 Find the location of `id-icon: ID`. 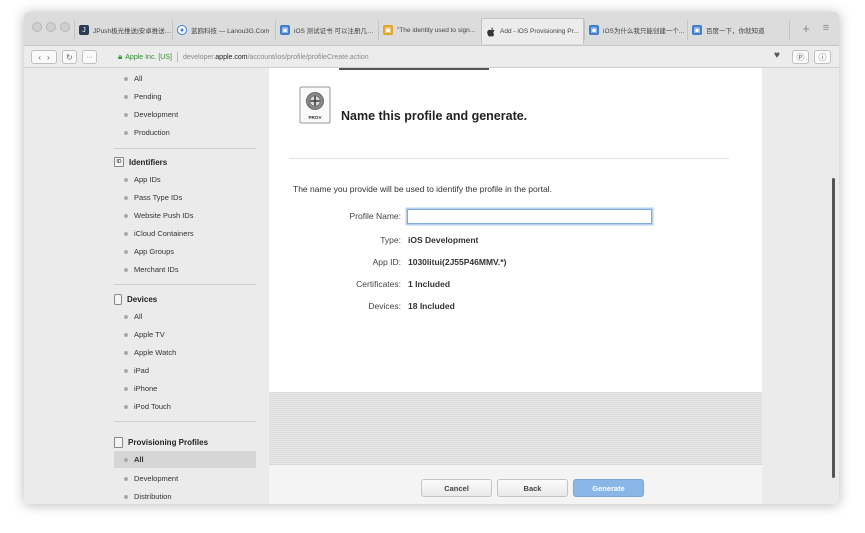

id-icon: ID is located at coordinates (119, 162).